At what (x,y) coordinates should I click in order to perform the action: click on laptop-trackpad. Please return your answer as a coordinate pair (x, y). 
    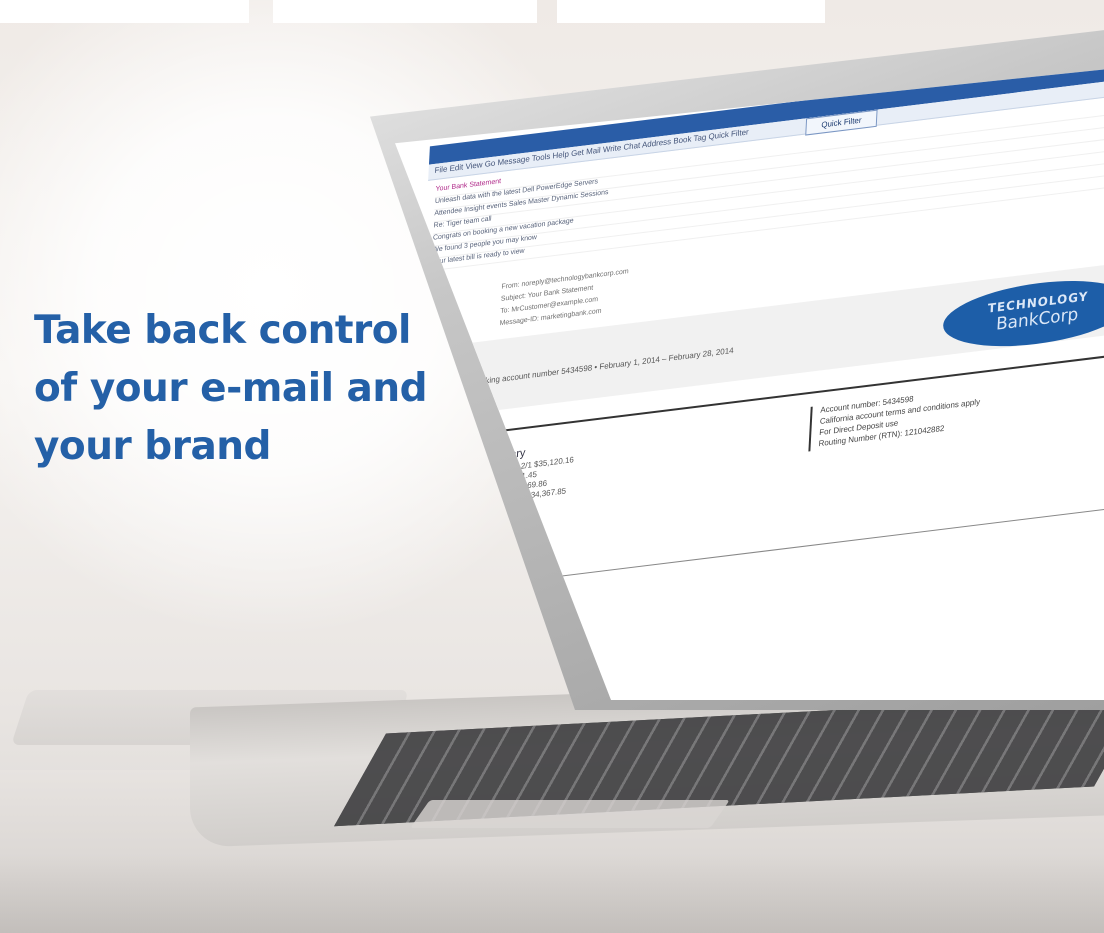
    Looking at the image, I should click on (570, 814).